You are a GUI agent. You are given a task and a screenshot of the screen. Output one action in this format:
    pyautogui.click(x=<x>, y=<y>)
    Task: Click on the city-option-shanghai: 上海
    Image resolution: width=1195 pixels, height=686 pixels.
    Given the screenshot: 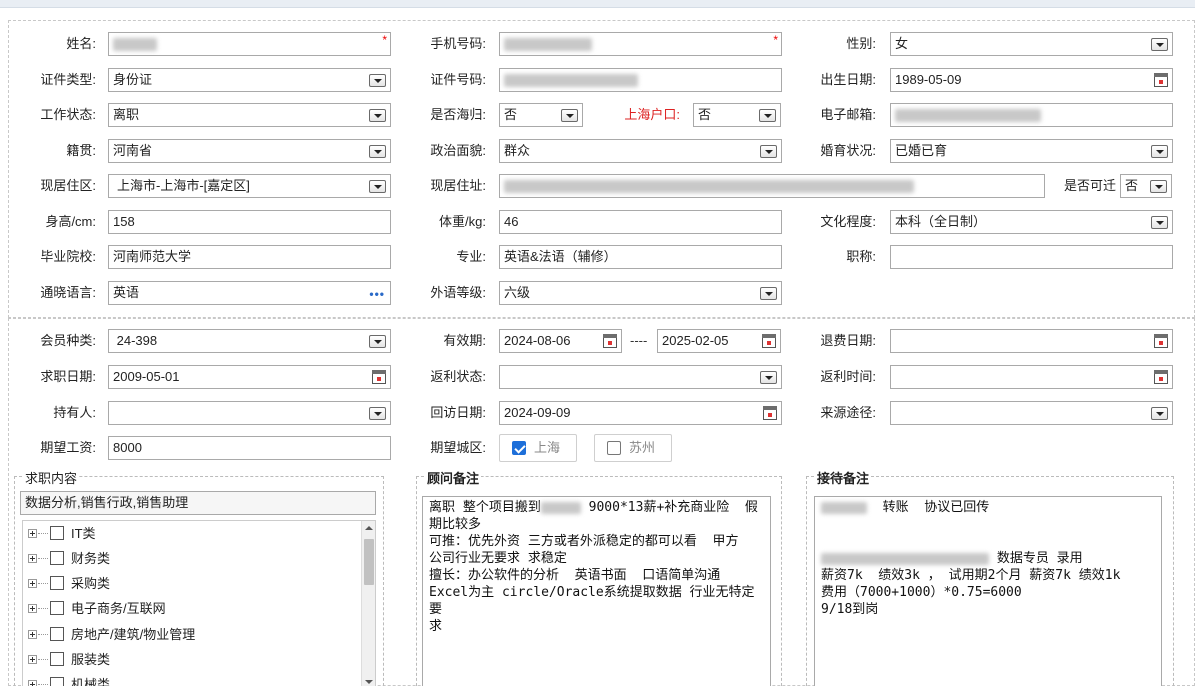 What is the action you would take?
    pyautogui.click(x=538, y=448)
    